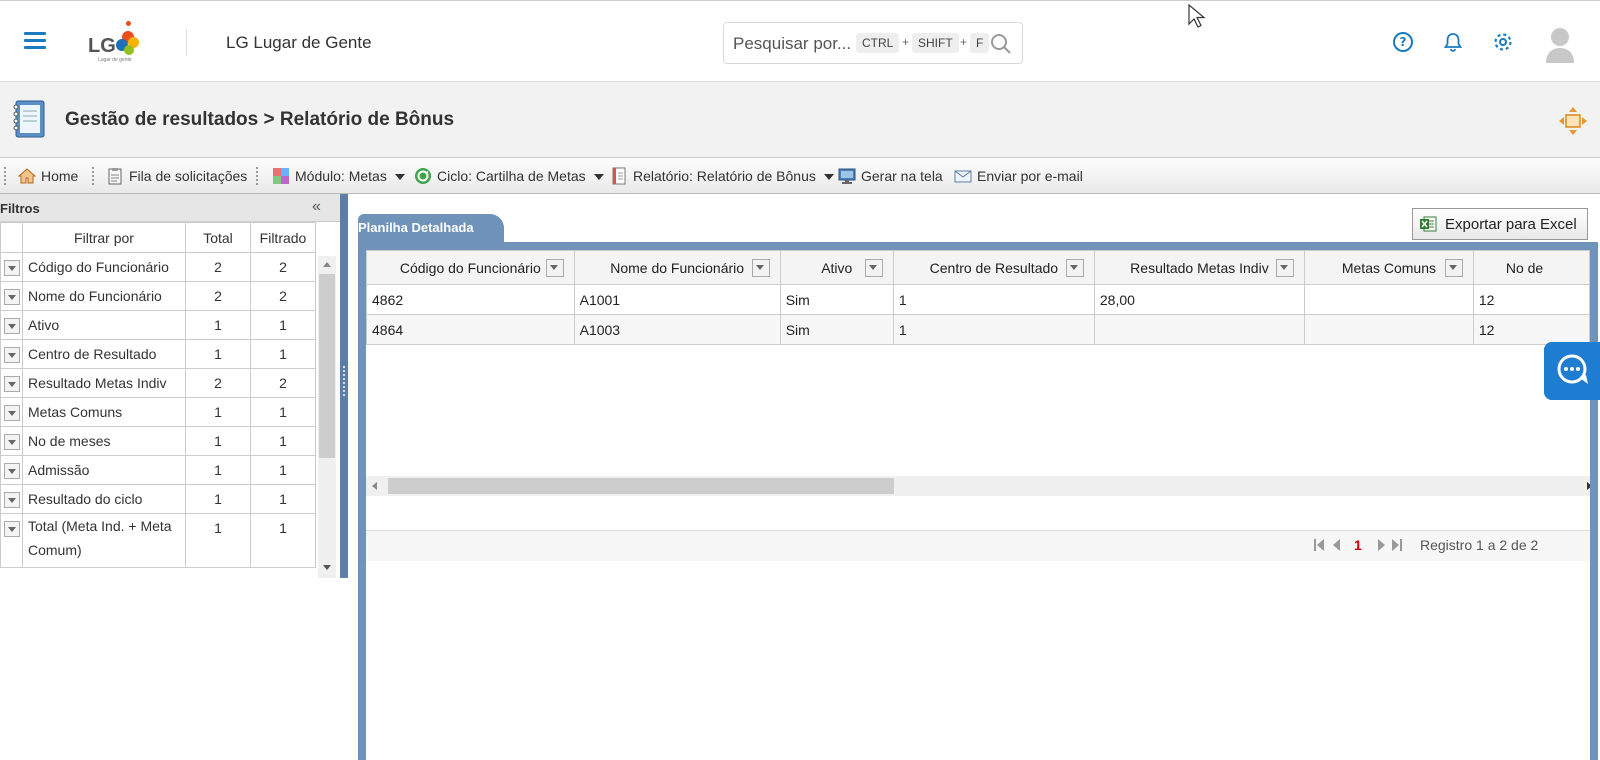 The height and width of the screenshot is (760, 1600). Describe the element at coordinates (980, 43) in the screenshot. I see `kbd-f: F` at that location.